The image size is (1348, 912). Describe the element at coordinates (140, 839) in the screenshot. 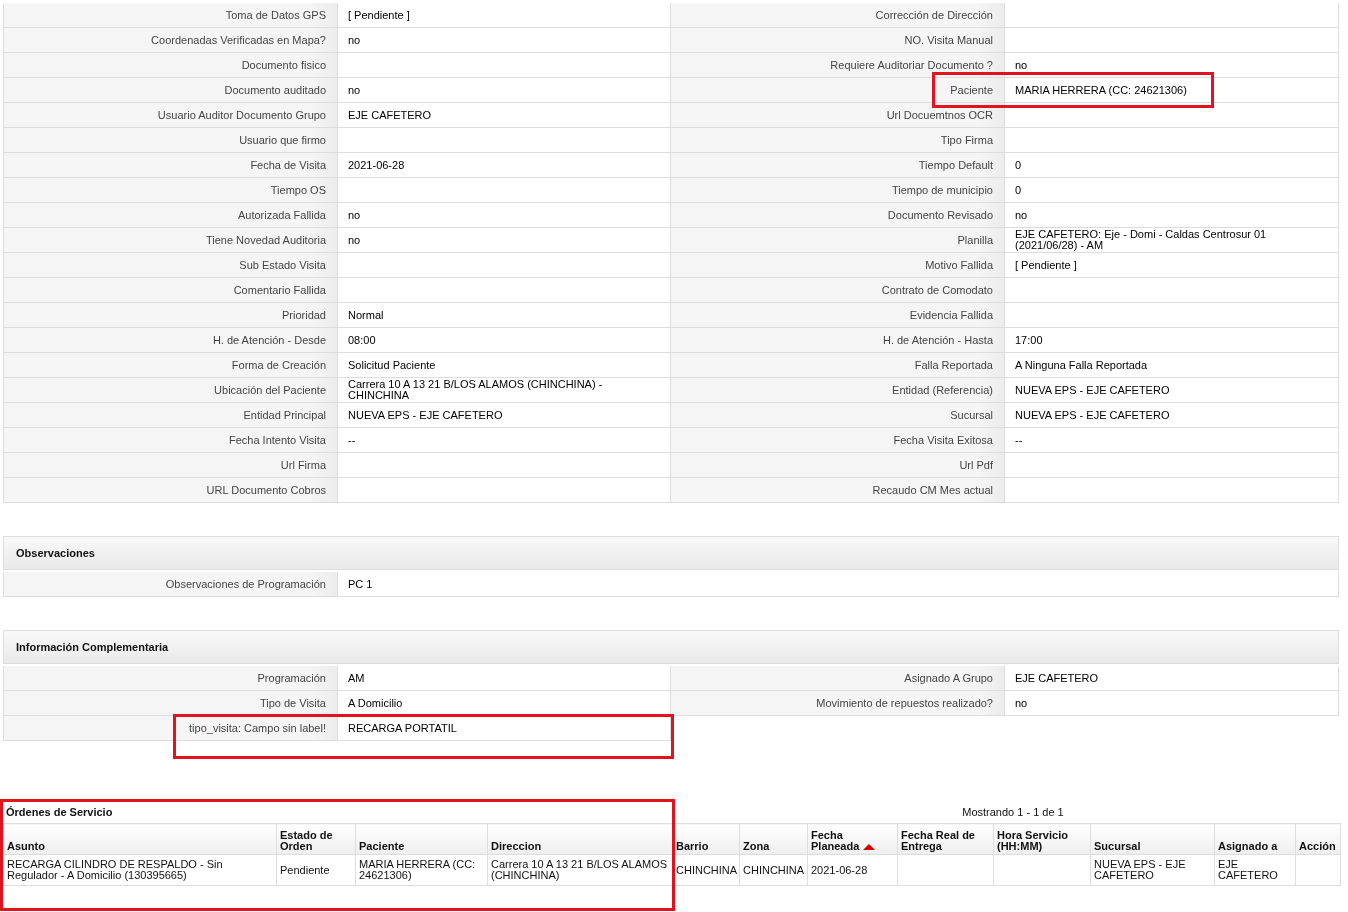

I see `column-header: Asunto` at that location.